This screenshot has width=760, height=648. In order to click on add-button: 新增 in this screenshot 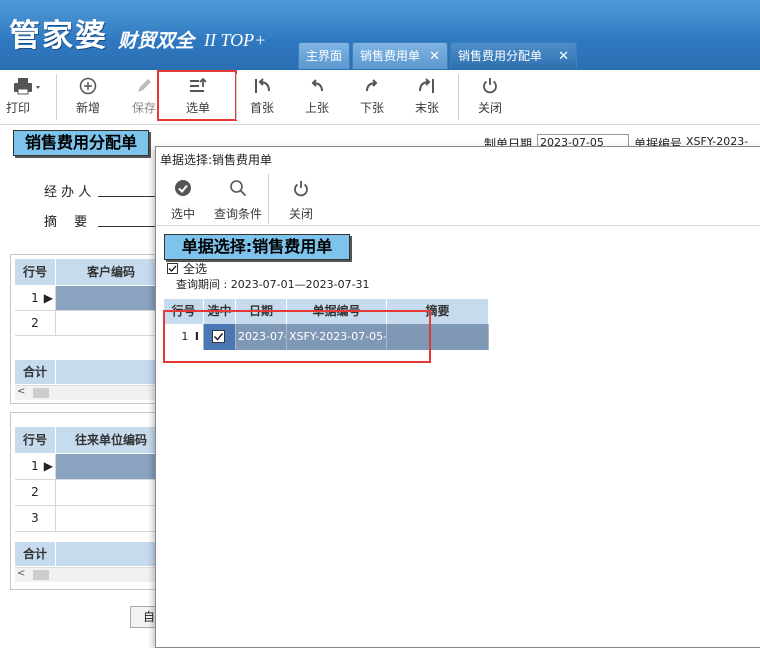, I will do `click(88, 97)`.